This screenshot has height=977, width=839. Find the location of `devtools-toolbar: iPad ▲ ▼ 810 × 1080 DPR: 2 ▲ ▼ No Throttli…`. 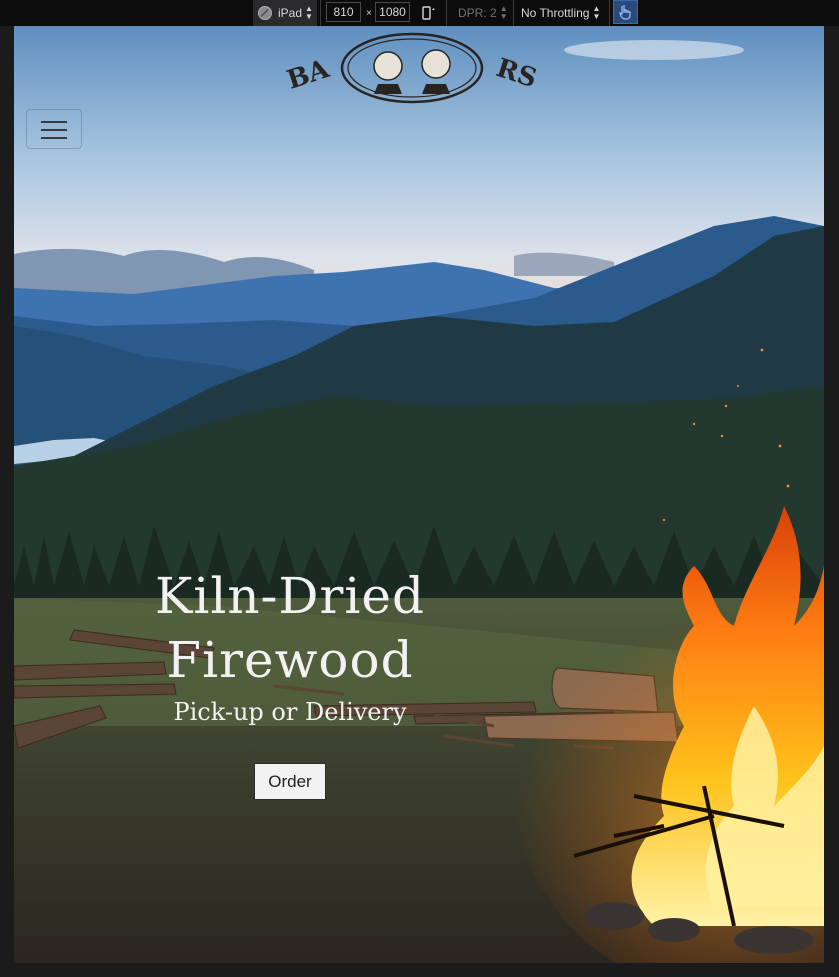

devtools-toolbar: iPad ▲ ▼ 810 × 1080 DPR: 2 ▲ ▼ No Throttli… is located at coordinates (419, 13).